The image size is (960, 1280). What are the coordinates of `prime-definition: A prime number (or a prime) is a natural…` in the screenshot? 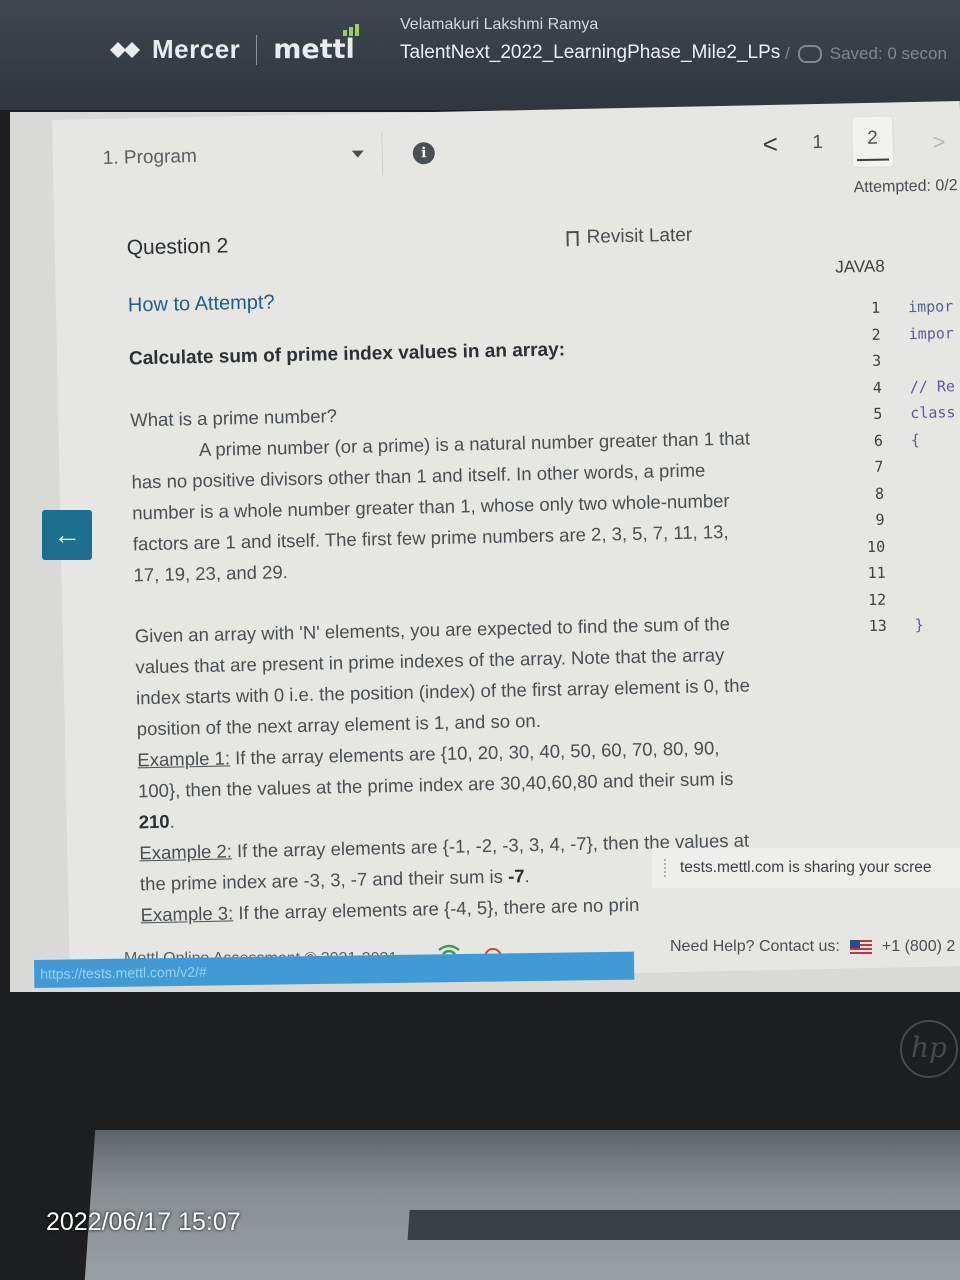 It's located at (441, 506).